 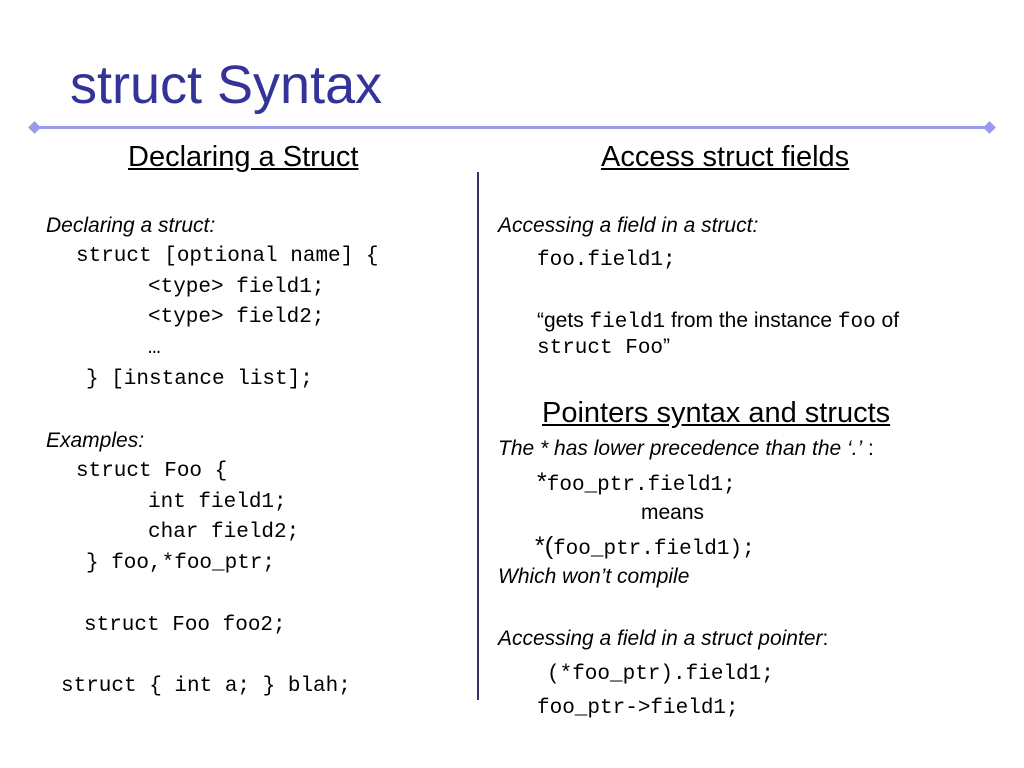 I want to click on gets-text-2: from the instance, so click(x=751, y=320).